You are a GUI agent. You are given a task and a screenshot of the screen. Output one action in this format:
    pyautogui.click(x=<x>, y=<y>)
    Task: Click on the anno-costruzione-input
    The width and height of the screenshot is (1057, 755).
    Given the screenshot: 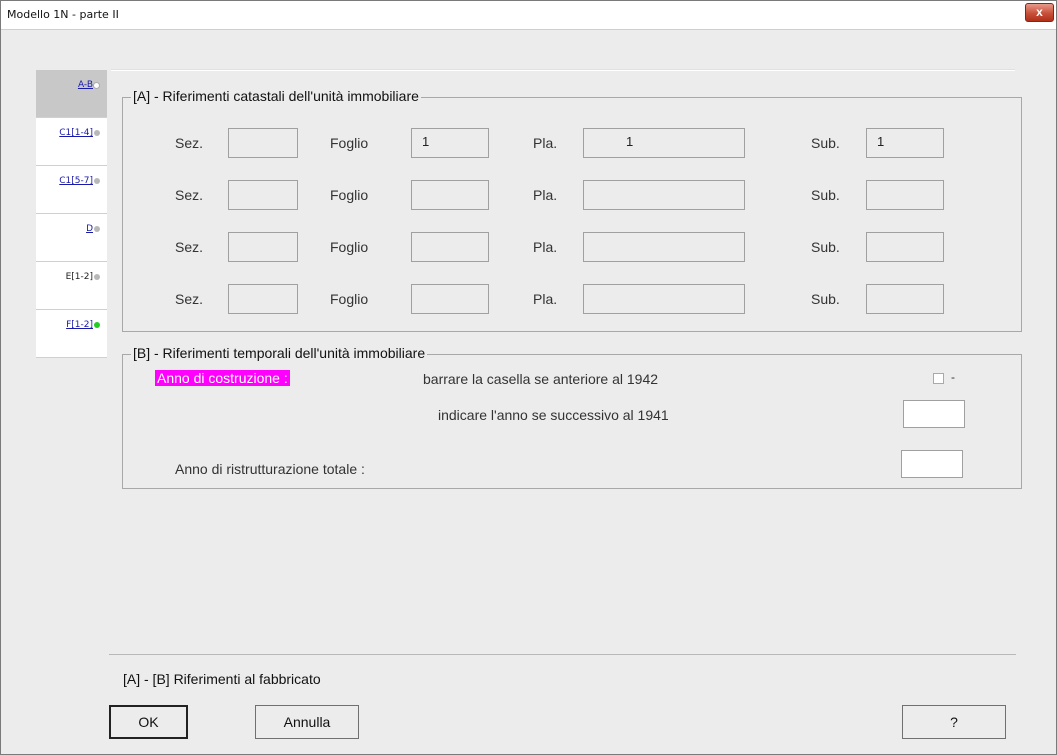 What is the action you would take?
    pyautogui.click(x=934, y=414)
    